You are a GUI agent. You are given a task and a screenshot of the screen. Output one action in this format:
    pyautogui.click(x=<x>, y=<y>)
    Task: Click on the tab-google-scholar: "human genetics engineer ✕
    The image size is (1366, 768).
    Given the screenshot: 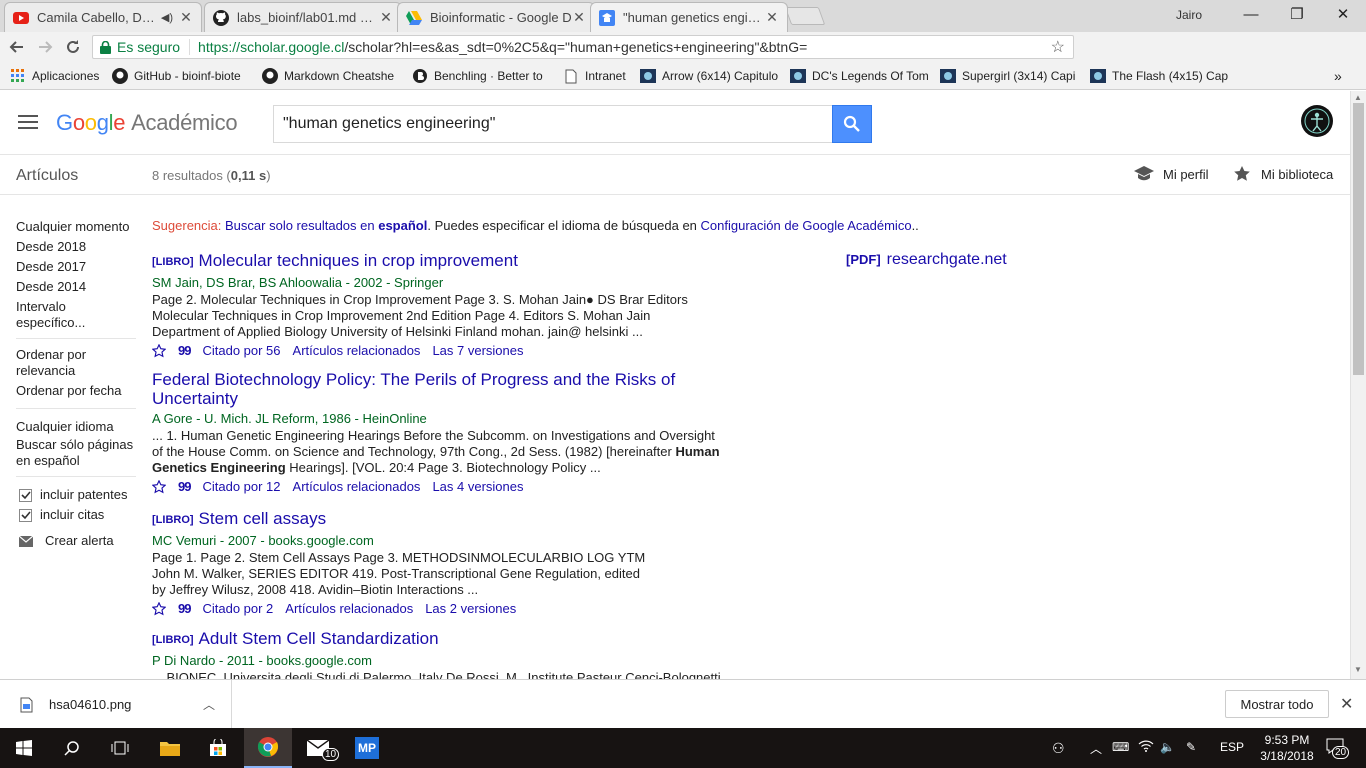 What is the action you would take?
    pyautogui.click(x=689, y=17)
    